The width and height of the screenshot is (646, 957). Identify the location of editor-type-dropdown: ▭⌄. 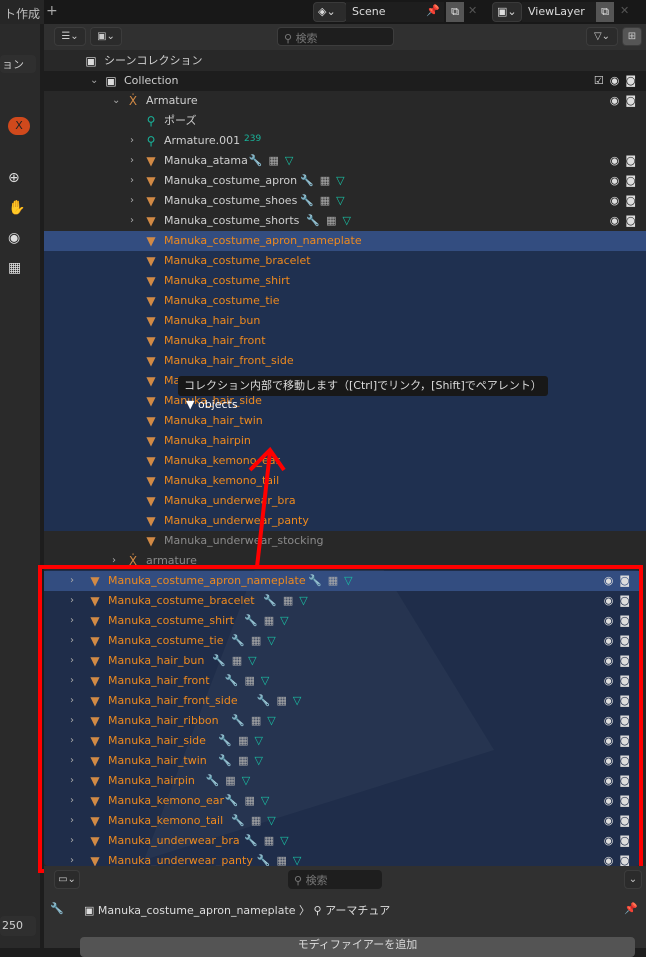
(67, 879).